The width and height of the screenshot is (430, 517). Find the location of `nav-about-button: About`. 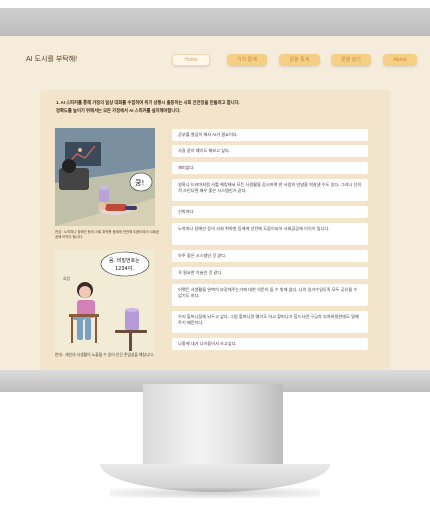

nav-about-button: About is located at coordinates (400, 60).